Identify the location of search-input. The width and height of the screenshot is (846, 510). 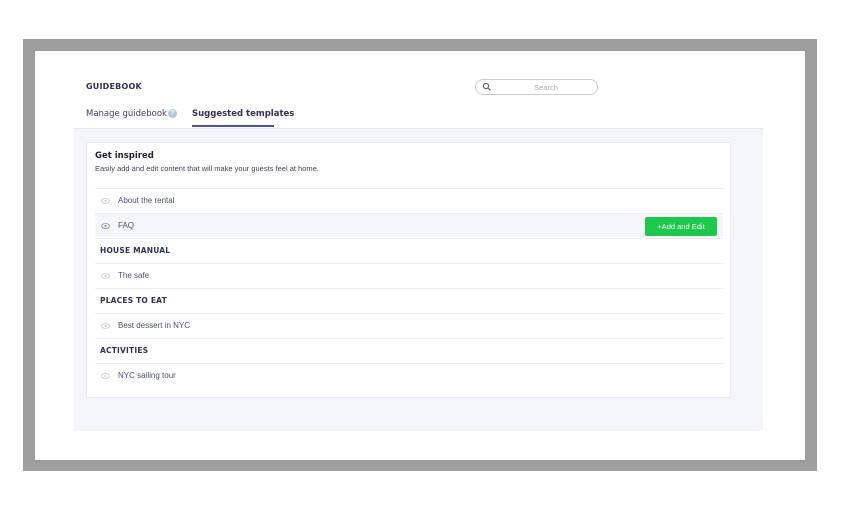
(546, 87).